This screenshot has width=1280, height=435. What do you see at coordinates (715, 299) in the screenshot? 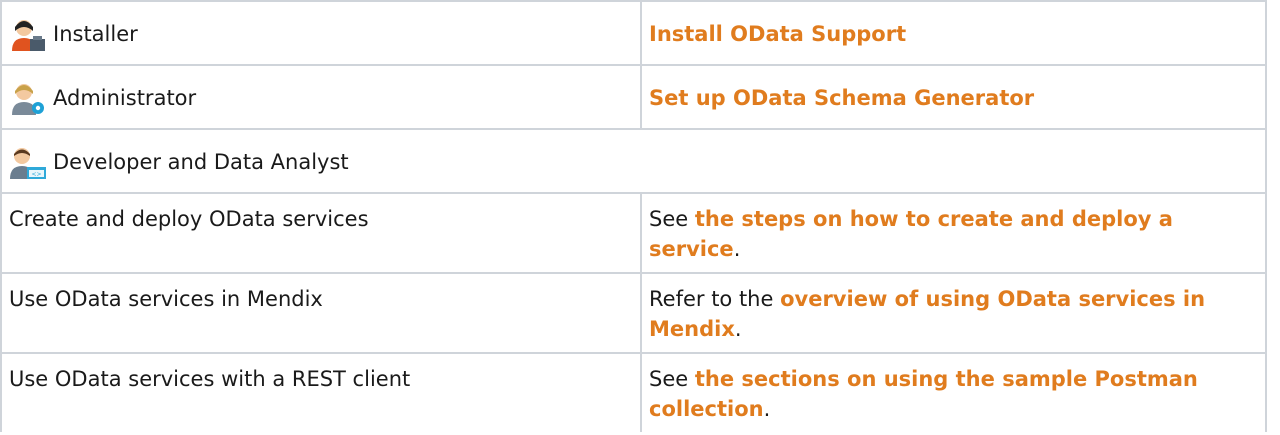
I see `description-prefix: Refer to the` at bounding box center [715, 299].